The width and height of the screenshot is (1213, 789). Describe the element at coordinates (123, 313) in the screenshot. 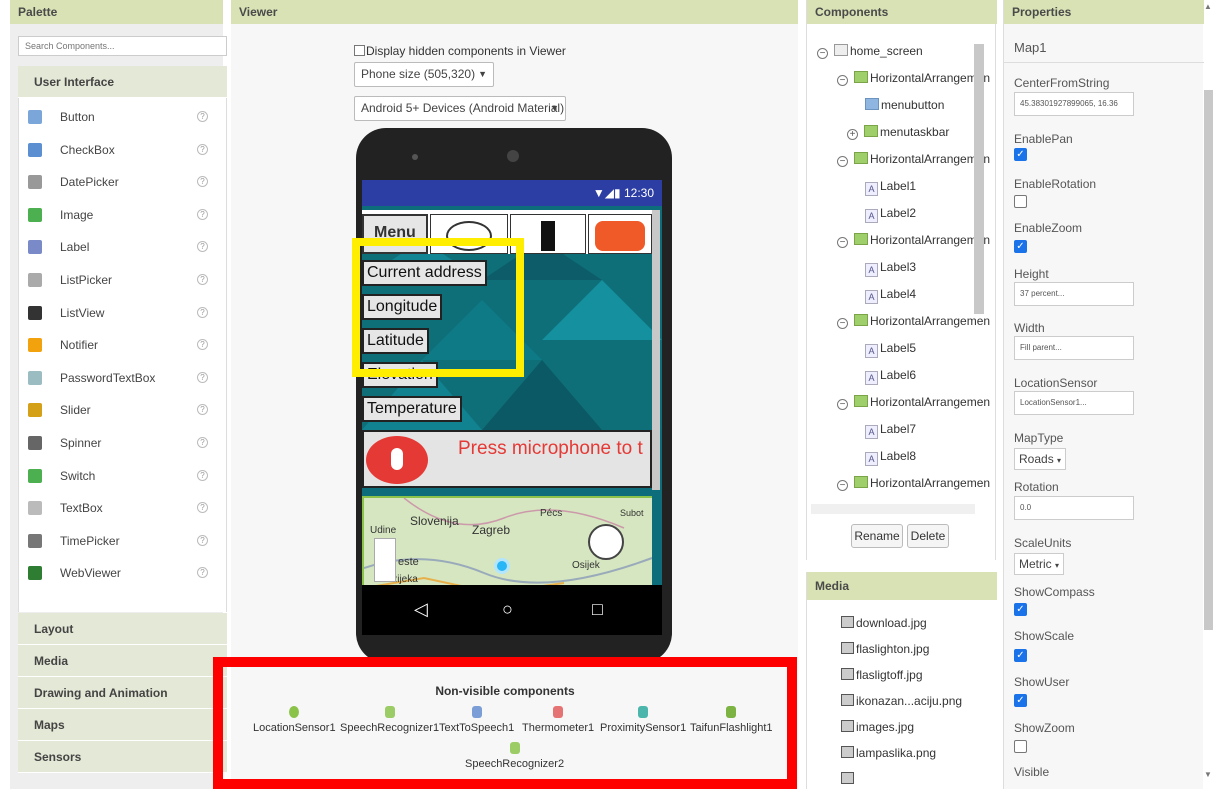

I see `palette-item-listview: ListView?` at that location.